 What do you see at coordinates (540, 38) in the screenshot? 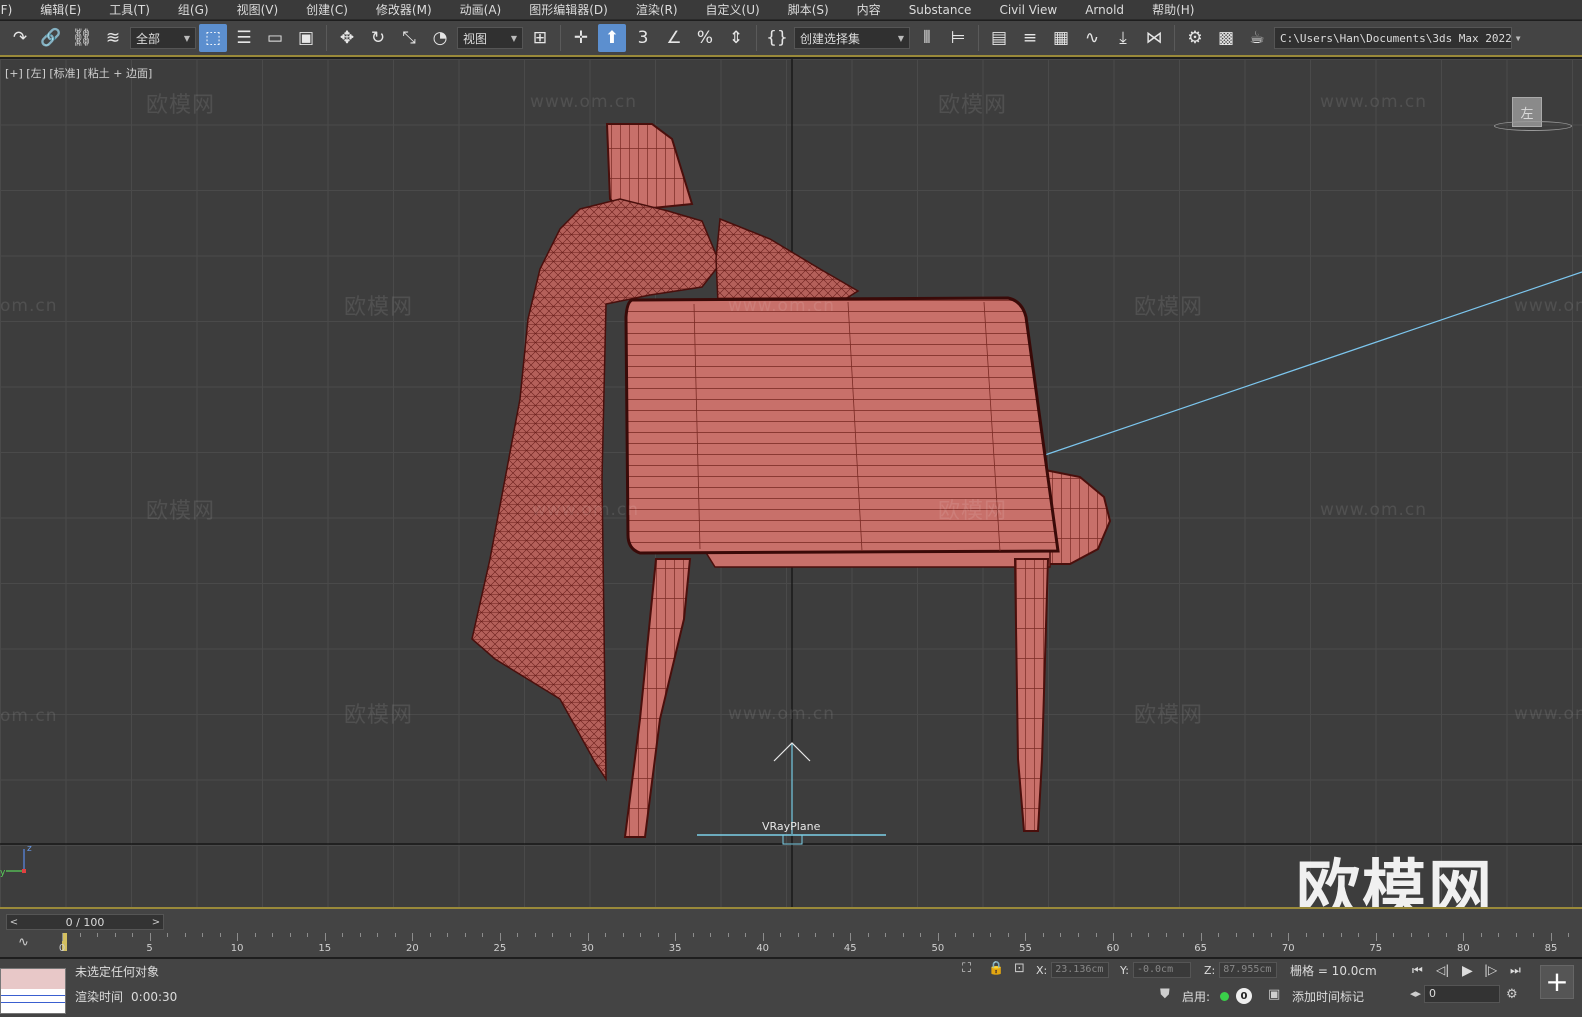
I see `pivot-center-icon: ⊞` at bounding box center [540, 38].